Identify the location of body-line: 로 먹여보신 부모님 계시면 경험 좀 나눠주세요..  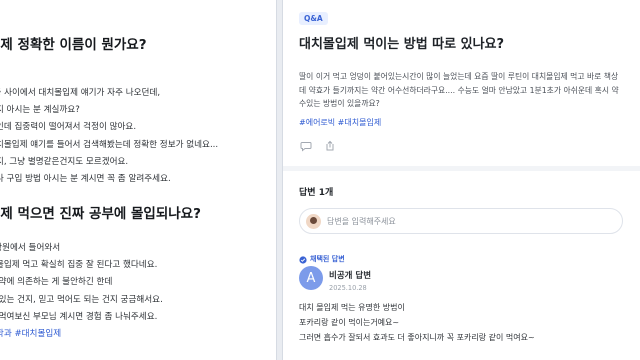
(79, 316).